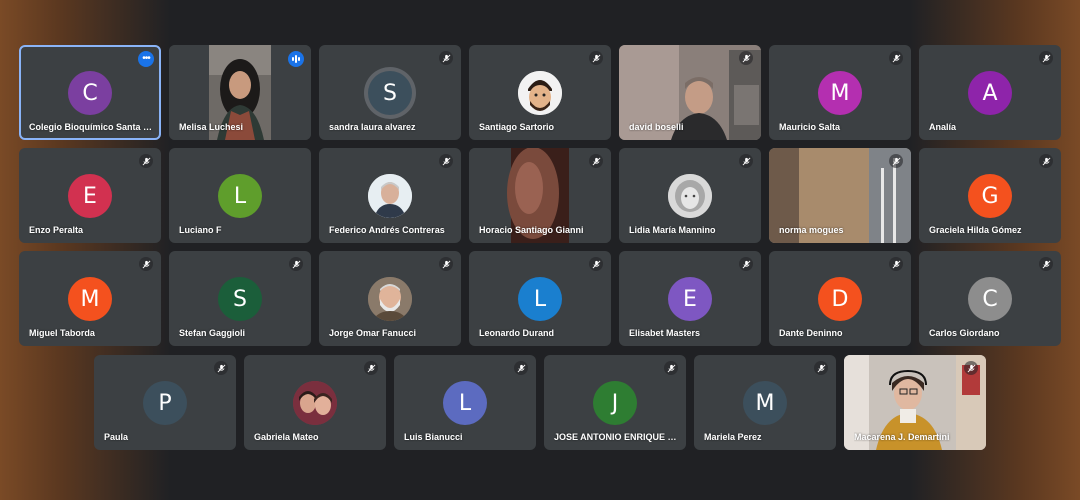  I want to click on avatar: G, so click(990, 196).